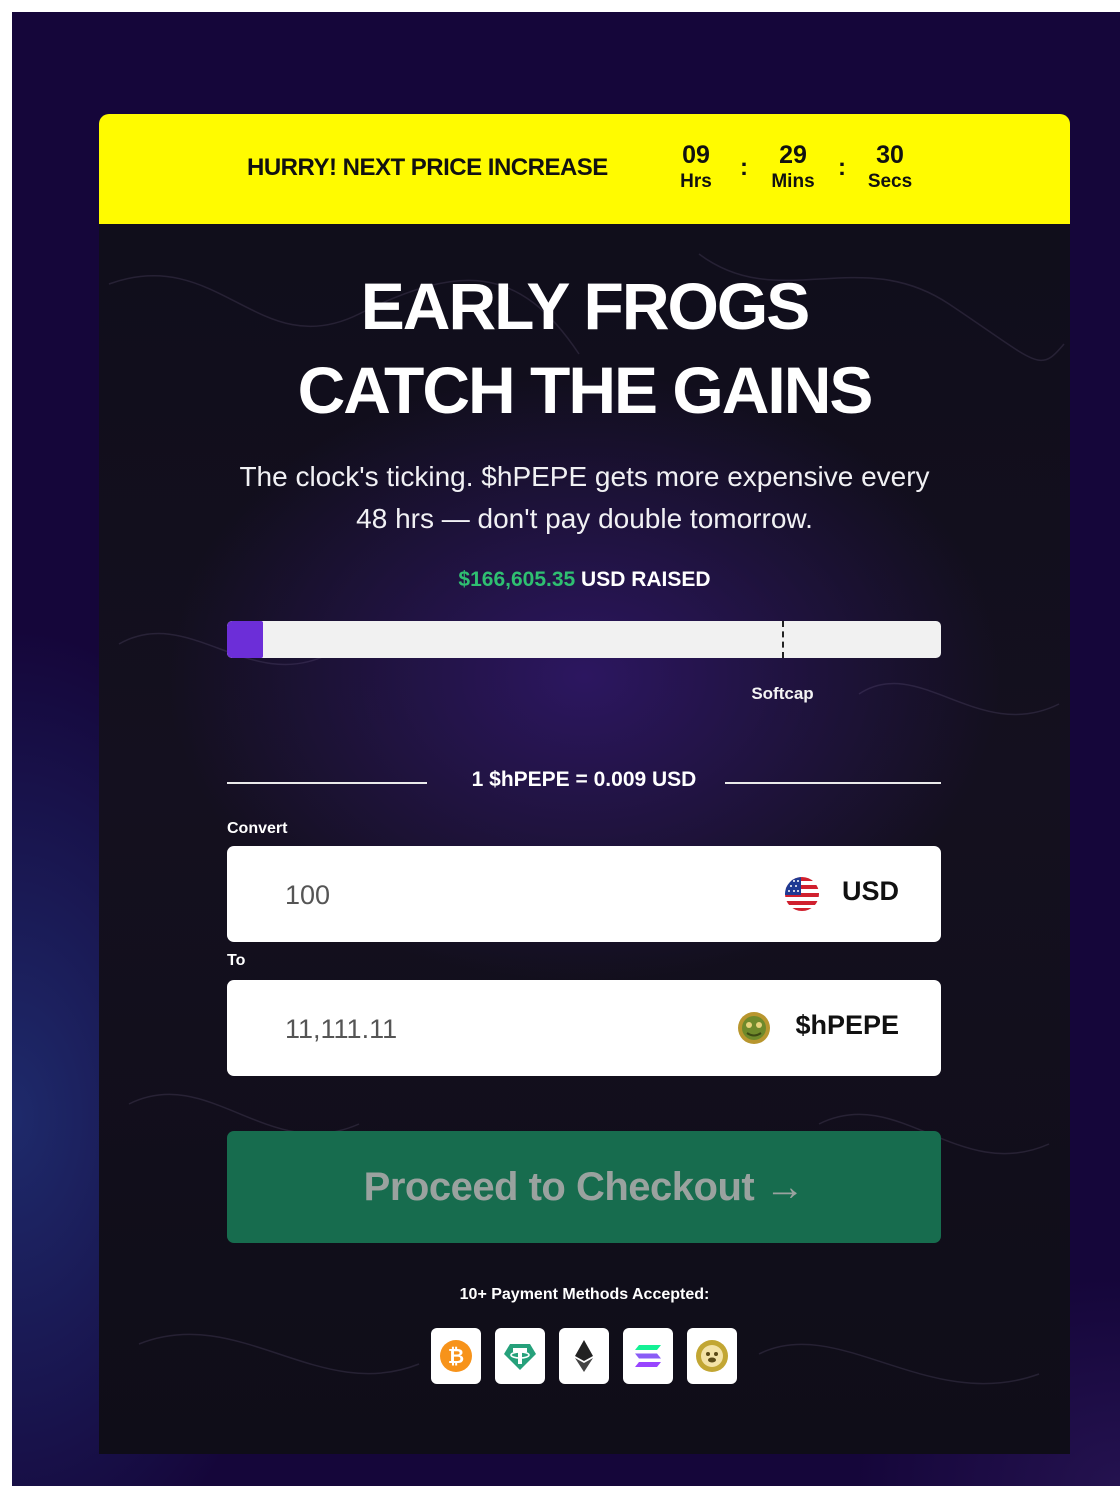 The image size is (1120, 1486). I want to click on raise-progress-bar, so click(584, 639).